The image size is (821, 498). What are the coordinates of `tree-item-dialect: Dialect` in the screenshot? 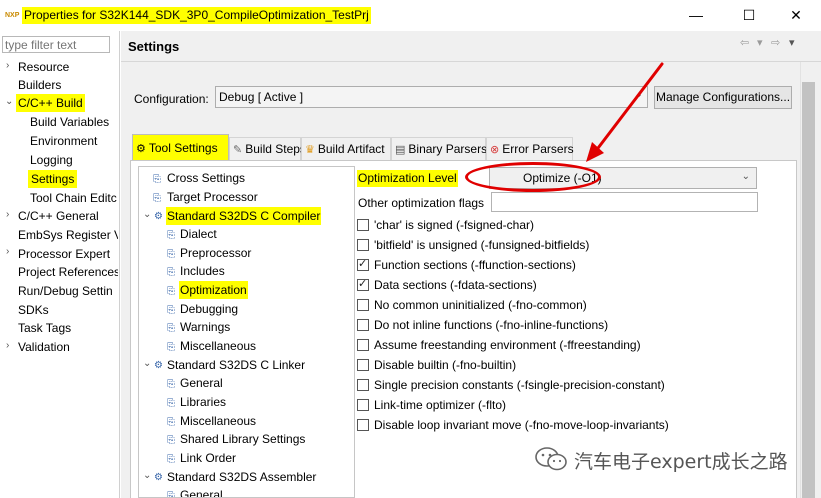 It's located at (198, 234).